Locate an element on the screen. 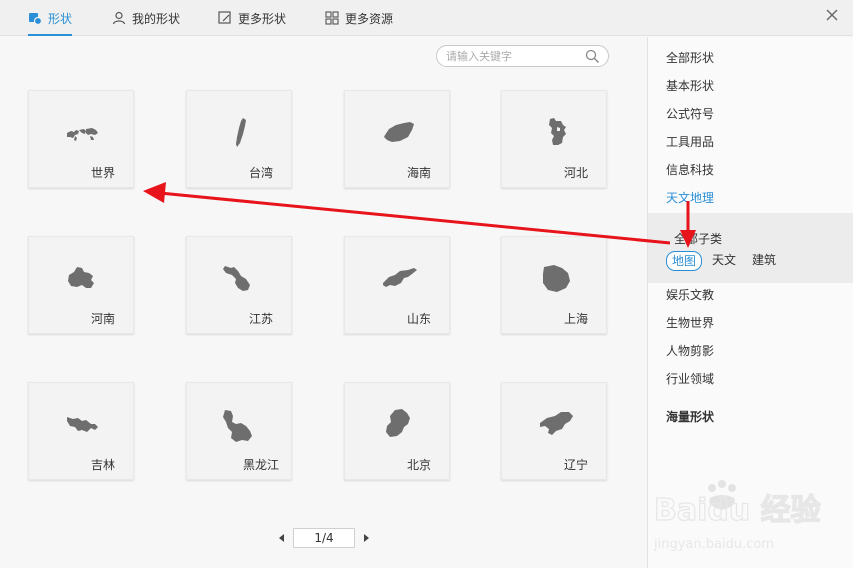 This screenshot has width=853, height=568. shanghai-map-icon is located at coordinates (556, 278).